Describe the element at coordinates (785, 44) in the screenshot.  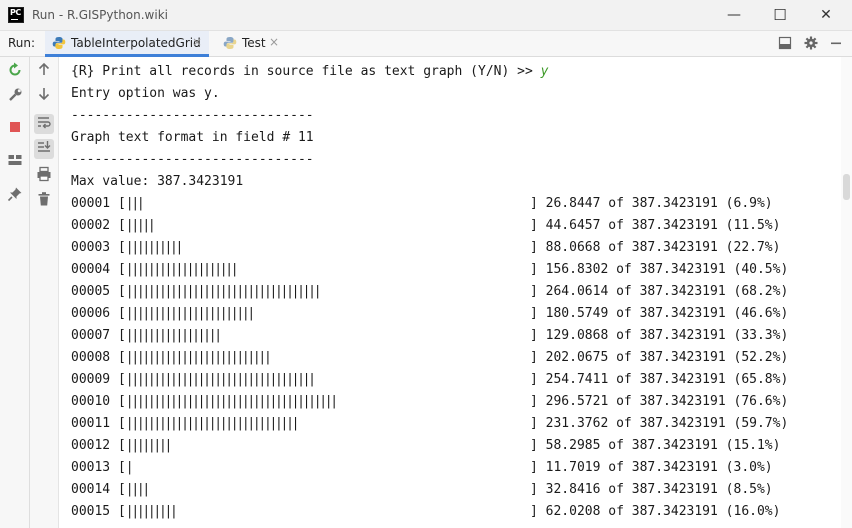
I see `restore-layout-icon` at that location.